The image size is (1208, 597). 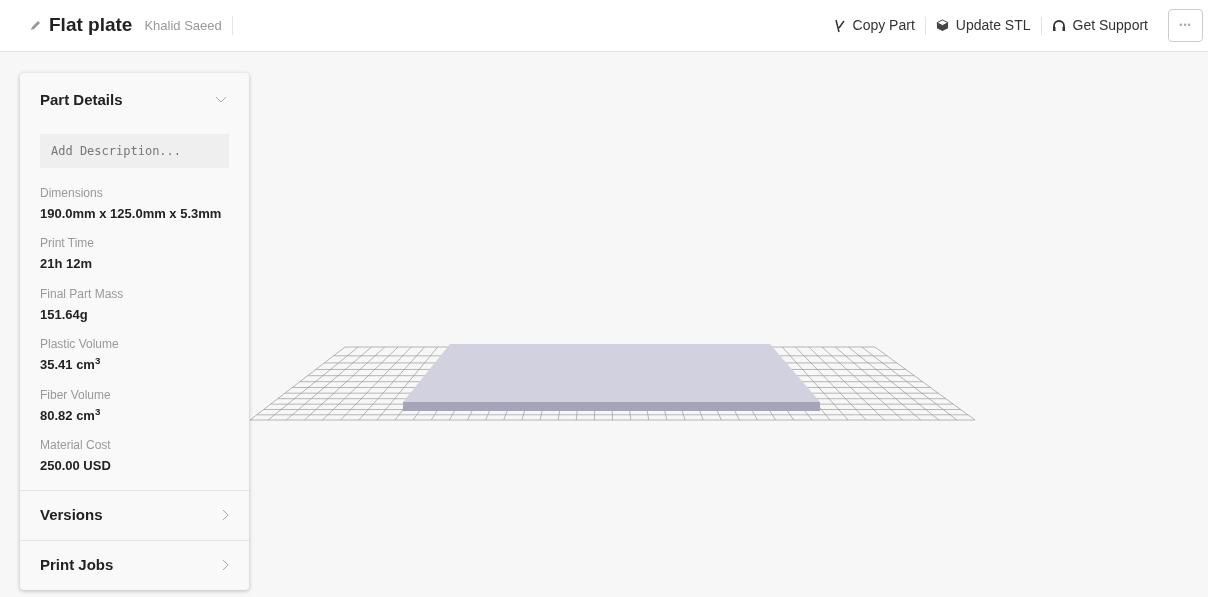 I want to click on stat-label: Material Cost, so click(x=76, y=445).